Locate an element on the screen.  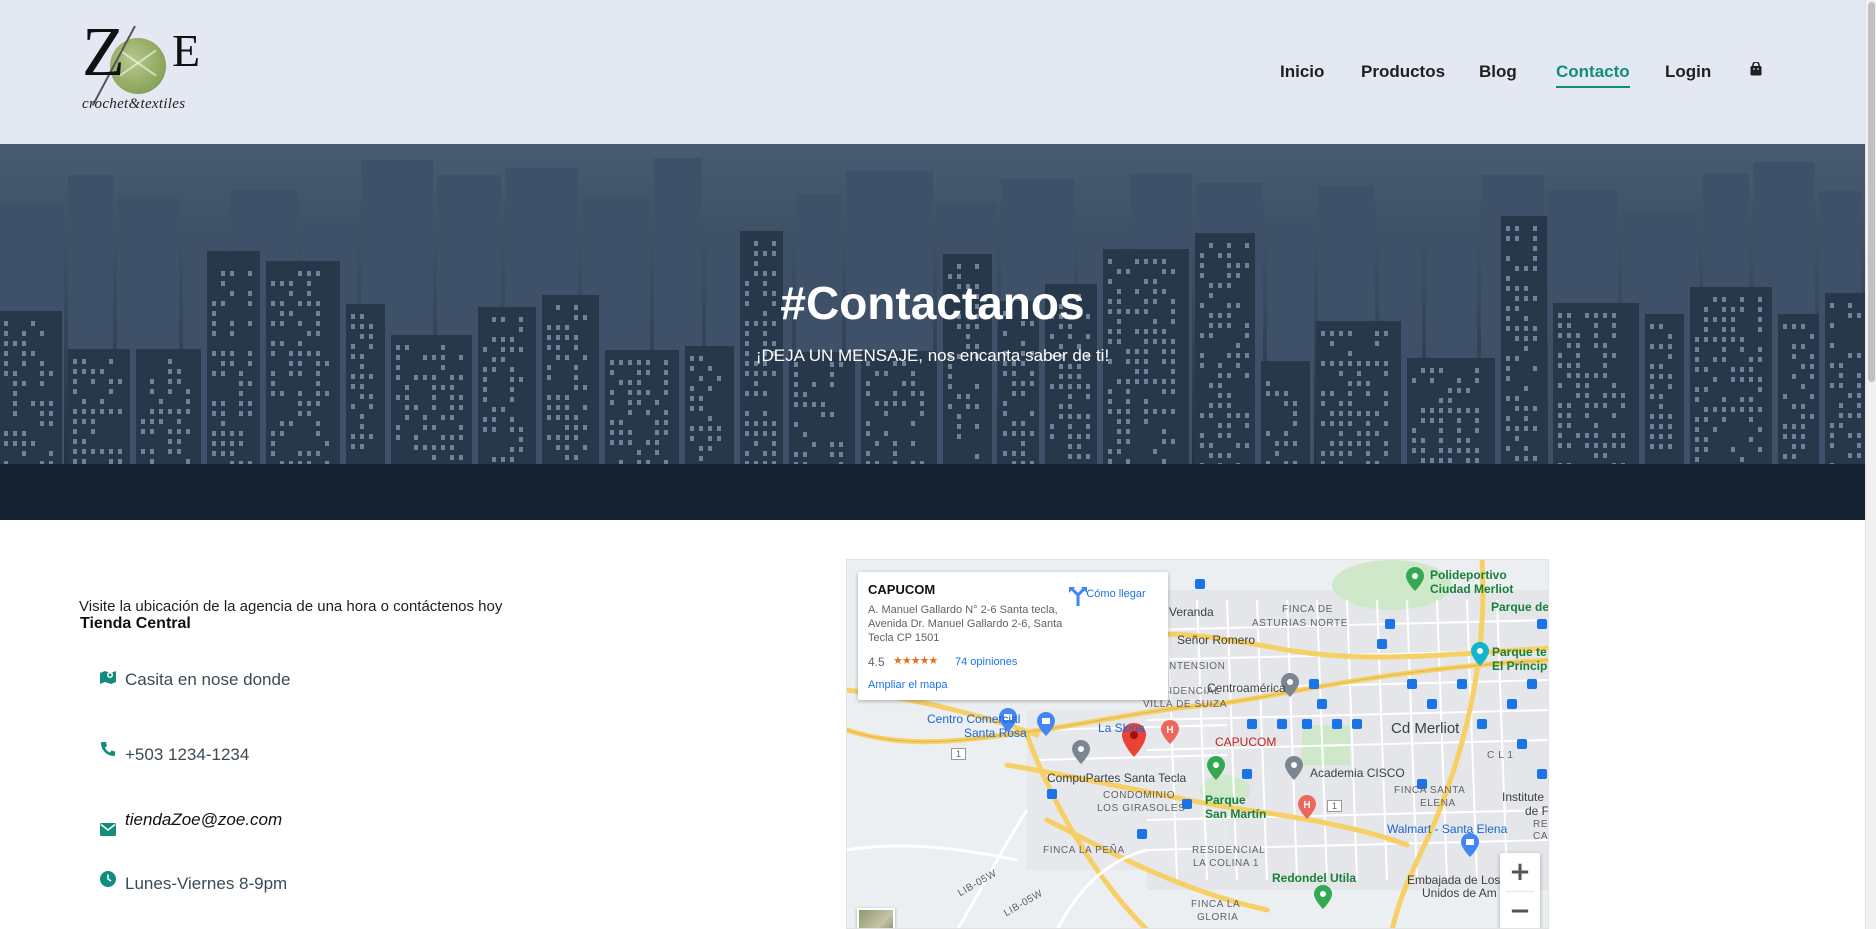
logo-letter-e: E is located at coordinates (186, 50).